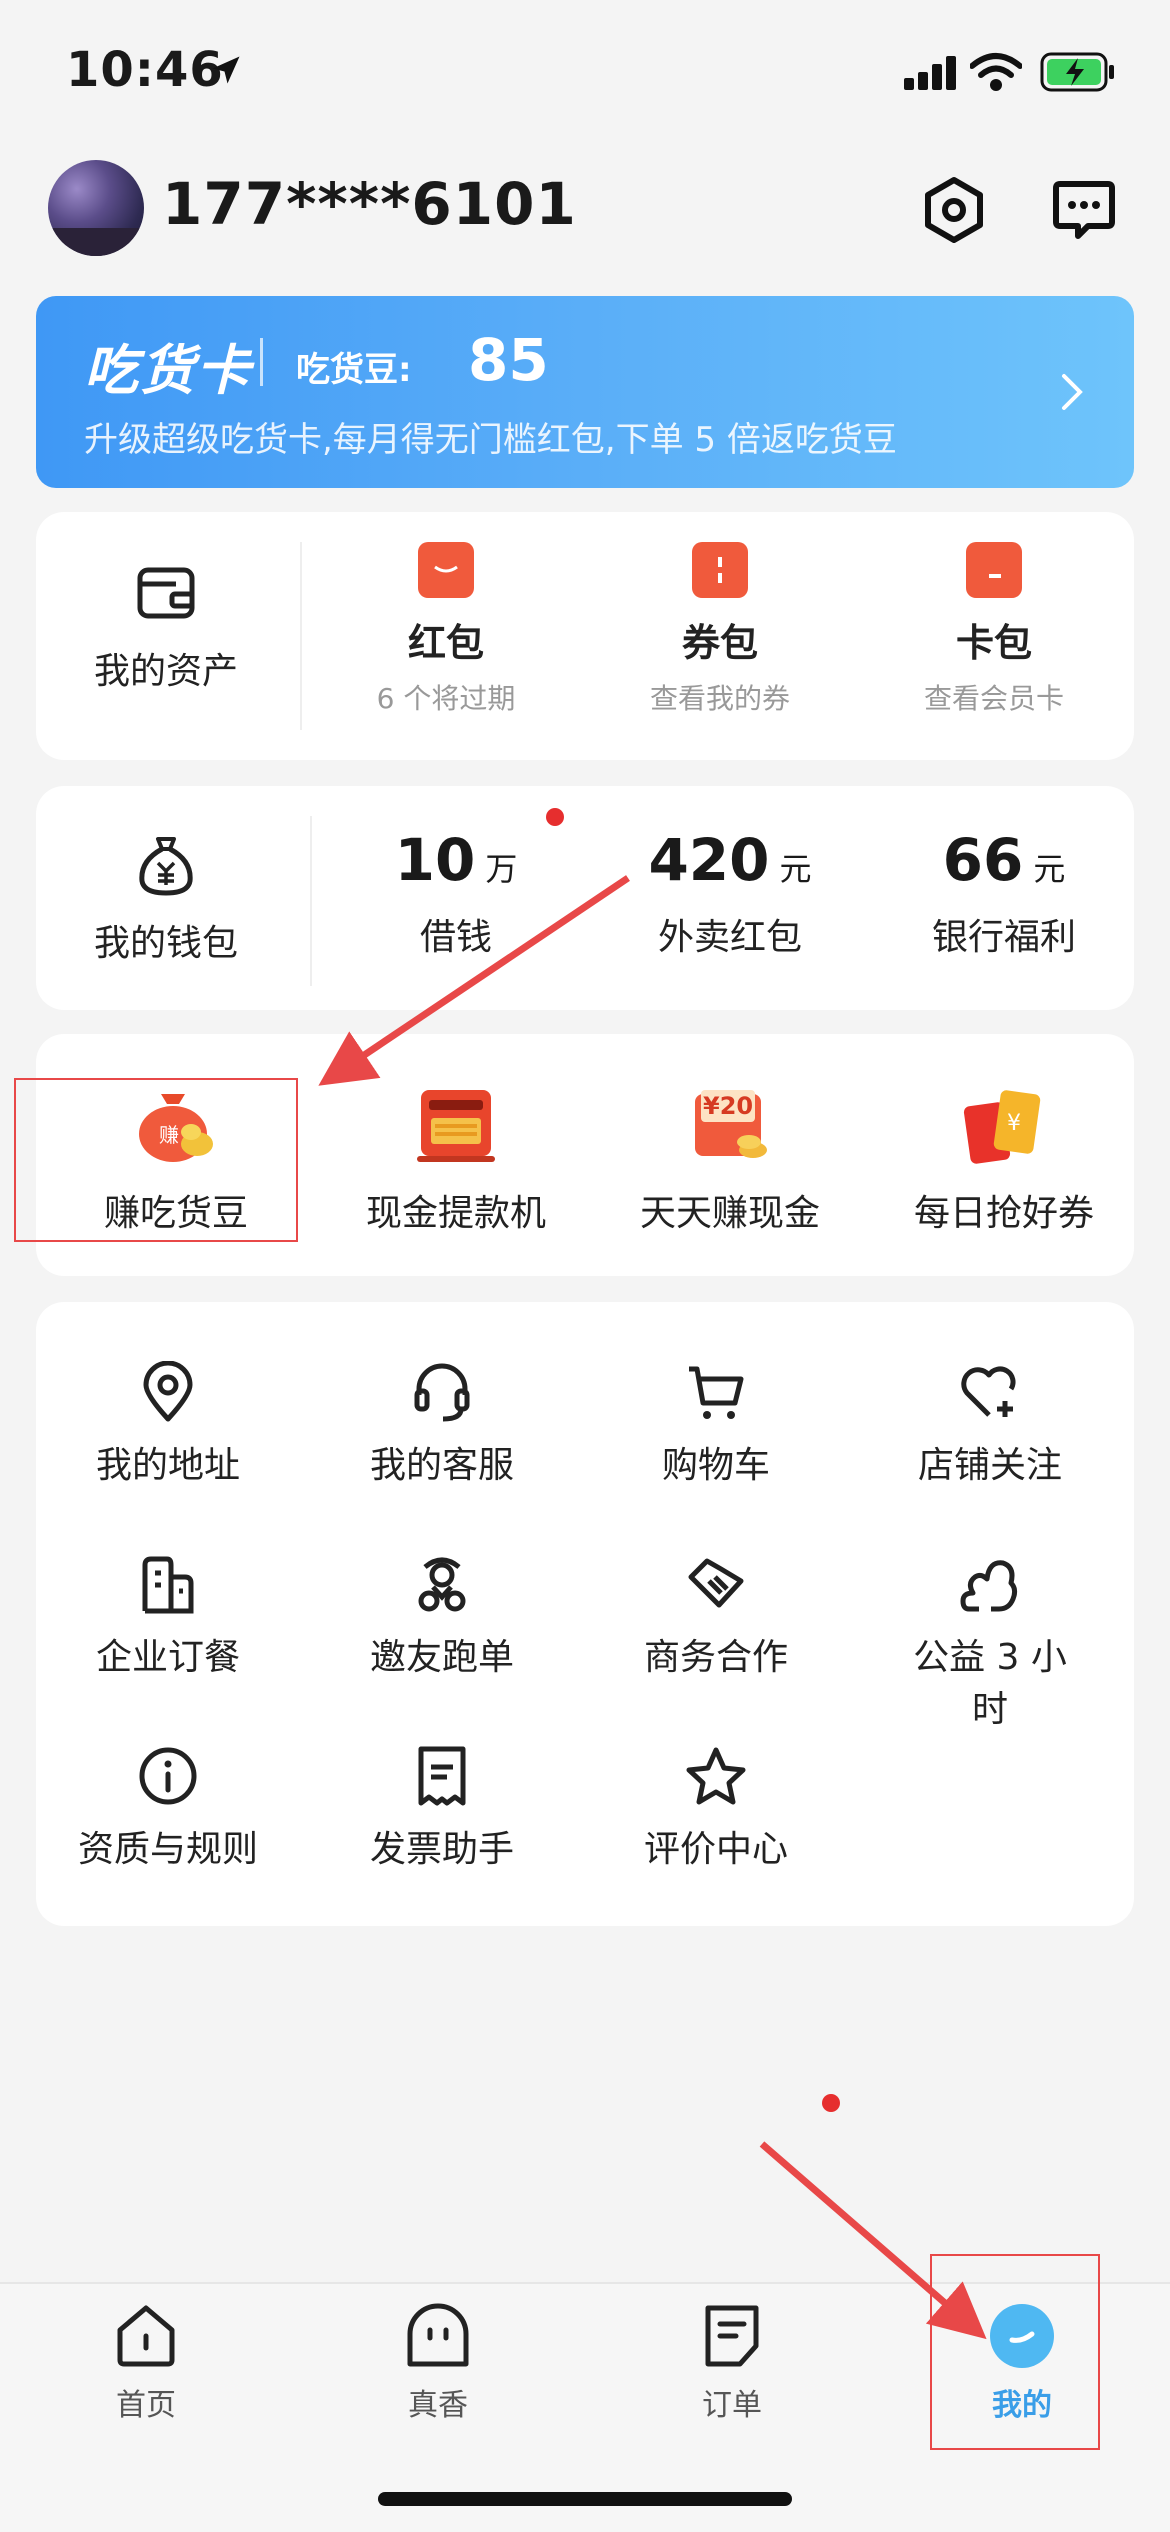 This screenshot has width=1170, height=2532. Describe the element at coordinates (873, 2240) in the screenshot. I see `arrow-to-mine-tab` at that location.